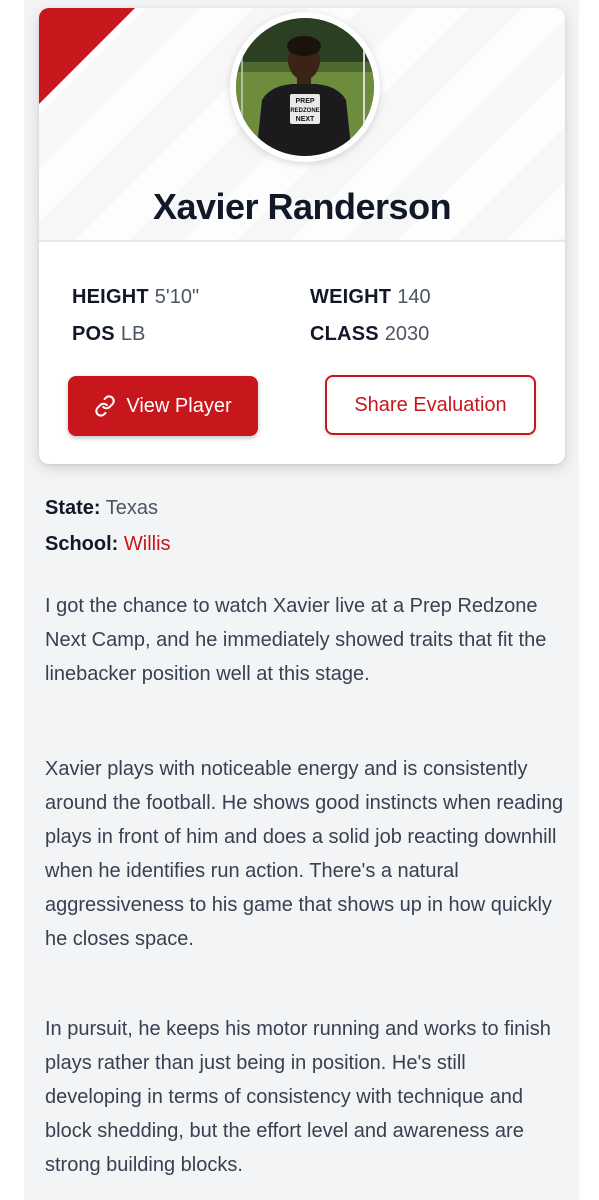 The image size is (599, 1200). Describe the element at coordinates (93, 334) in the screenshot. I see `stat-pos-label: POS` at that location.